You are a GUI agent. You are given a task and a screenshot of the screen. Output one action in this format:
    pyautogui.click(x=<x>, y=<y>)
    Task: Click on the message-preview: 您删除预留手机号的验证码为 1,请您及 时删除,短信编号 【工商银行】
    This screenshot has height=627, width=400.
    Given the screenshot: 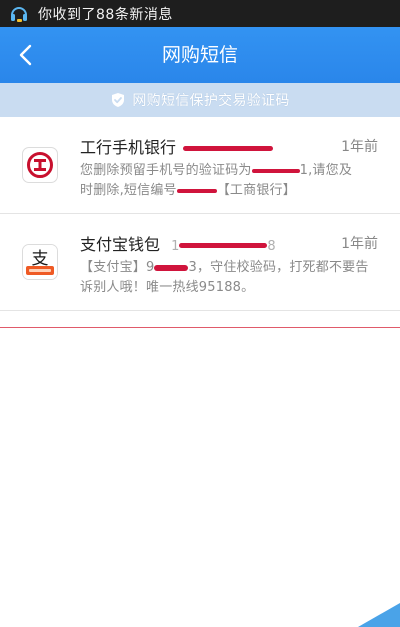 What is the action you would take?
    pyautogui.click(x=230, y=181)
    